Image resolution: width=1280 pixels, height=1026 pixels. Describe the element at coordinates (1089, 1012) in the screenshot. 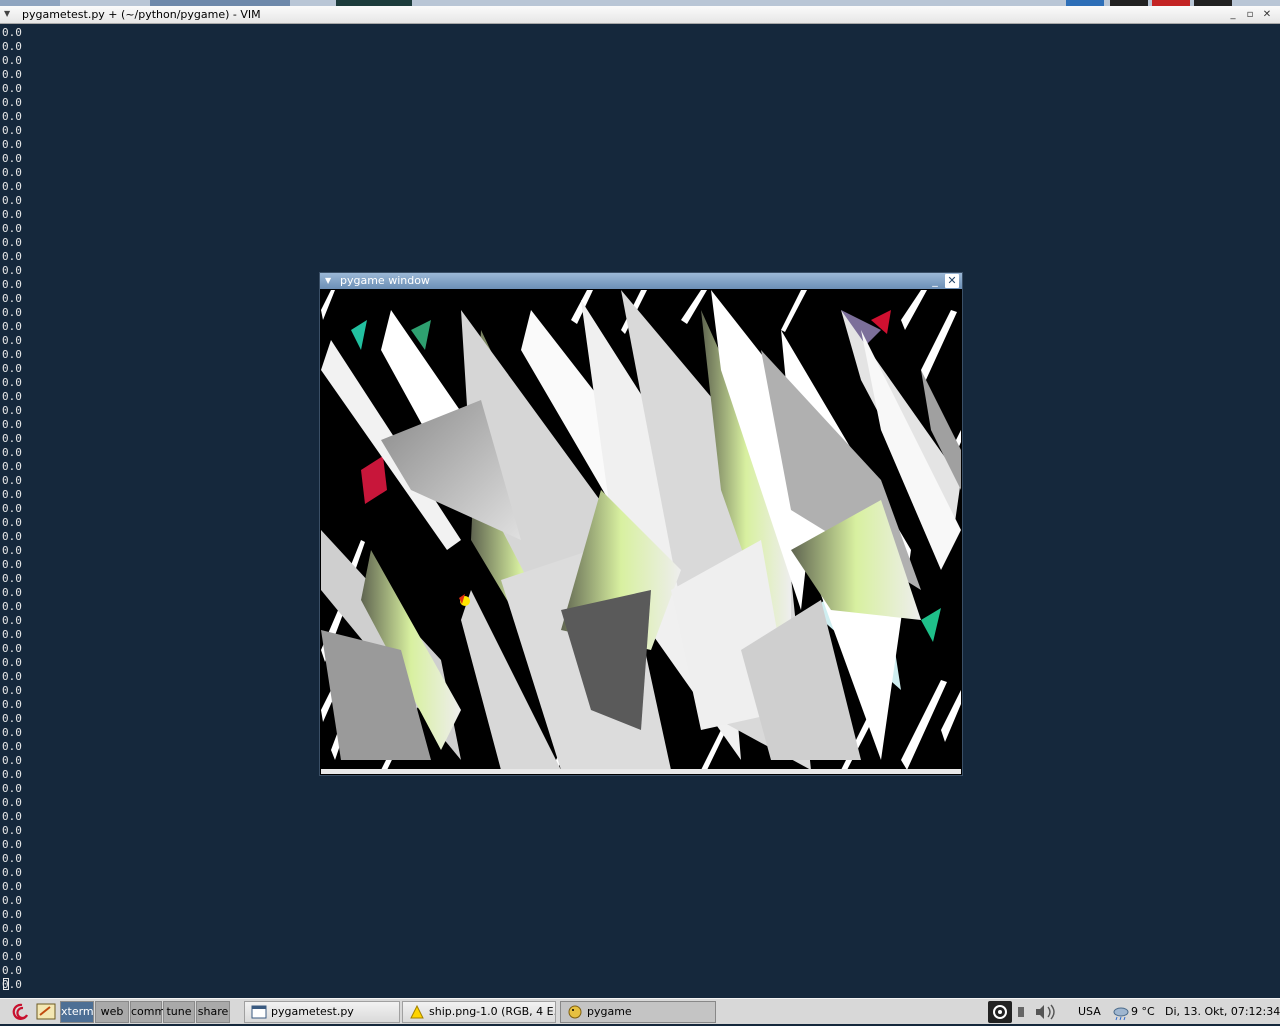

I see `keyboard-layout: USA` at that location.